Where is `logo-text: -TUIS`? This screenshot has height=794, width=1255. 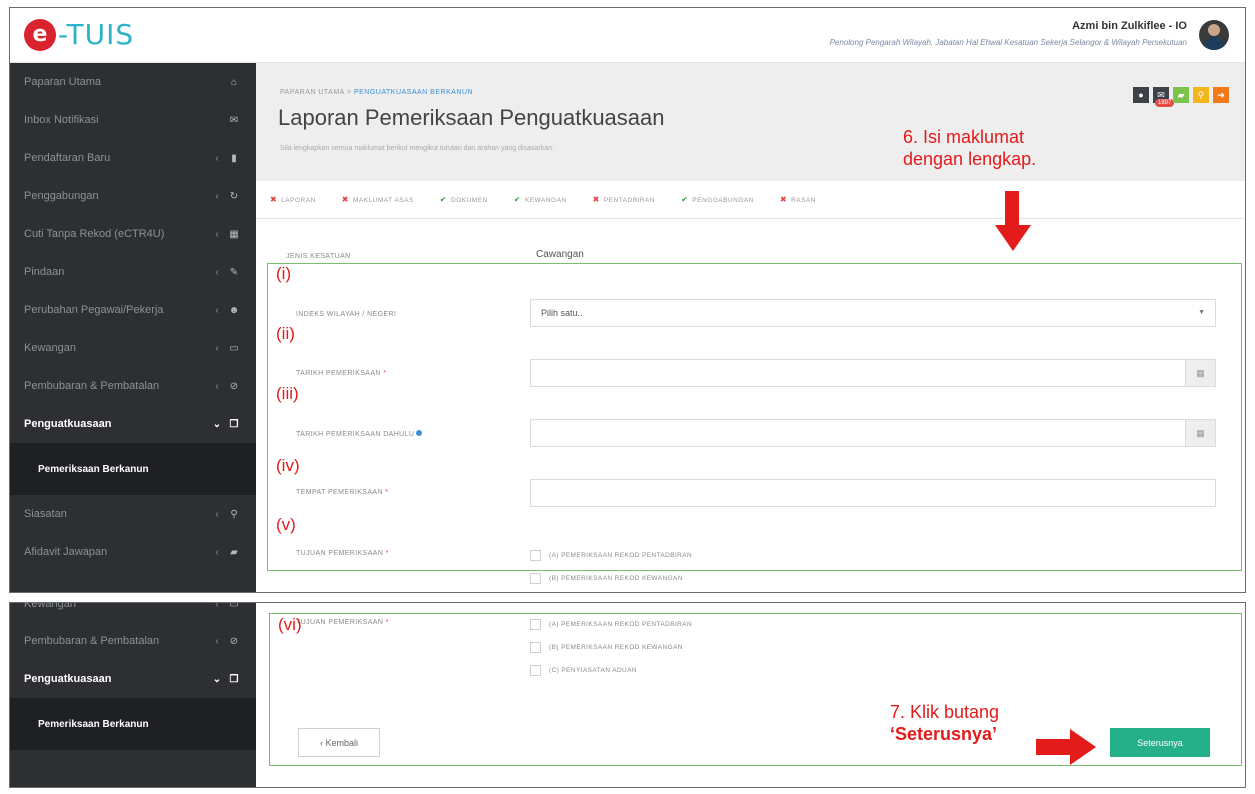 logo-text: -TUIS is located at coordinates (96, 34).